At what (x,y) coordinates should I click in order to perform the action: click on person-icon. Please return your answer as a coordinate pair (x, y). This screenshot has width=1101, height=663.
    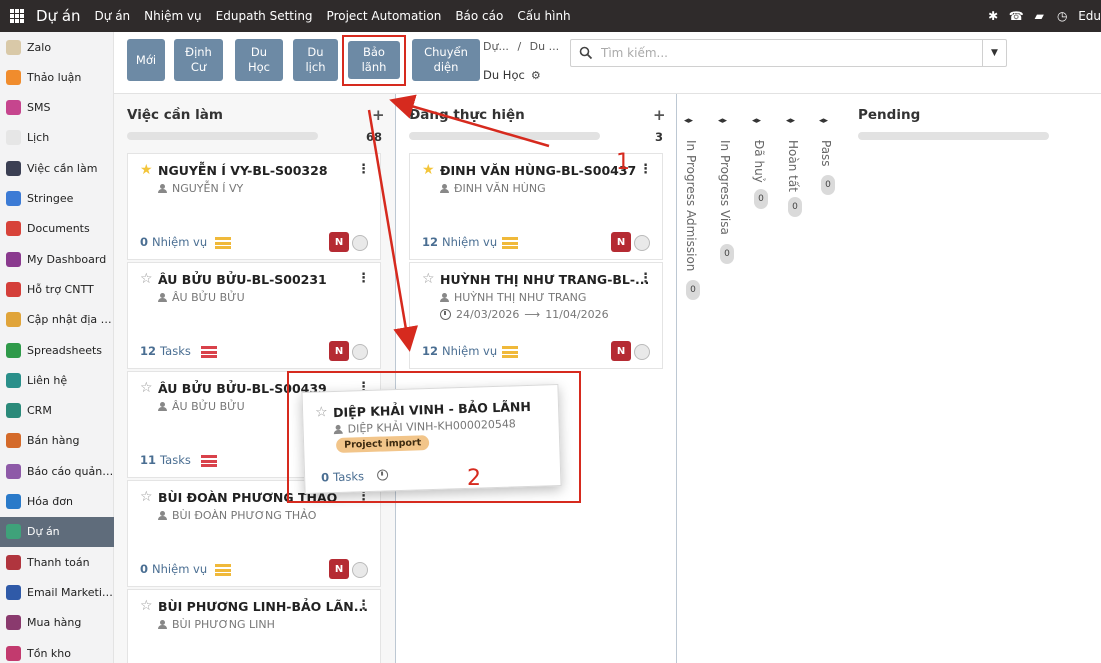
    Looking at the image, I should click on (444, 188).